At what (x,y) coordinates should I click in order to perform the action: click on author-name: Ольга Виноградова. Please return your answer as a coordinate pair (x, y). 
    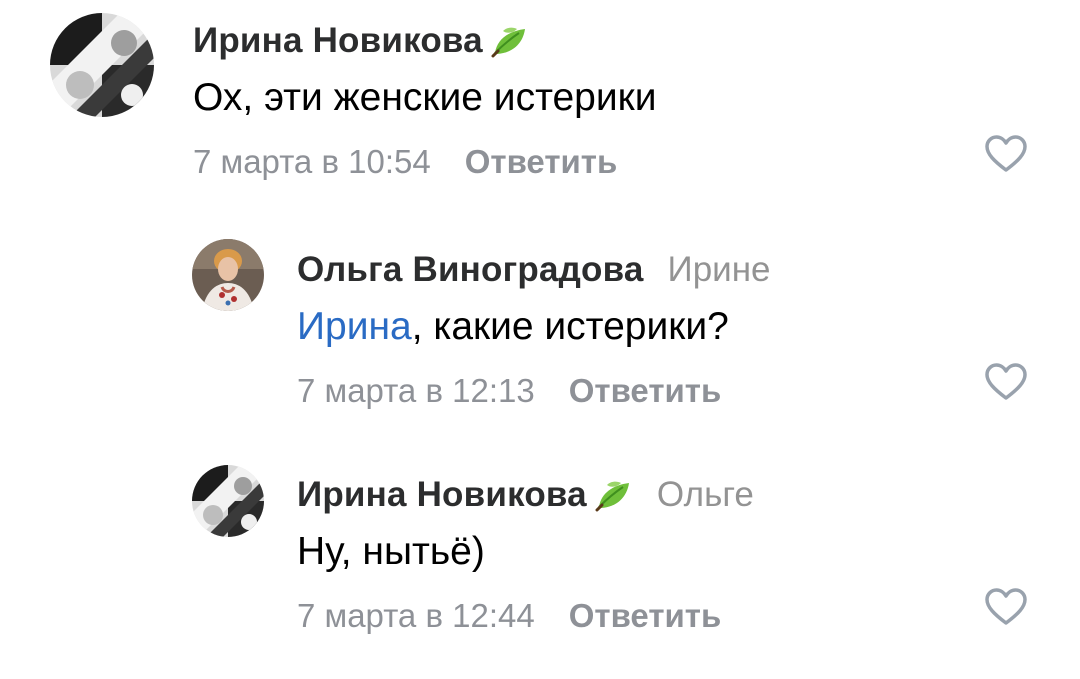
    Looking at the image, I should click on (470, 270).